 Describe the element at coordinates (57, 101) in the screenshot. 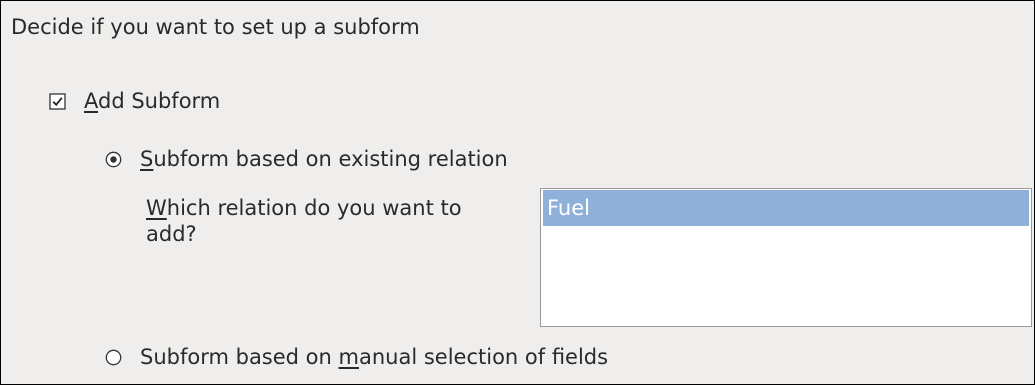

I see `checkbox-checked-icon` at that location.